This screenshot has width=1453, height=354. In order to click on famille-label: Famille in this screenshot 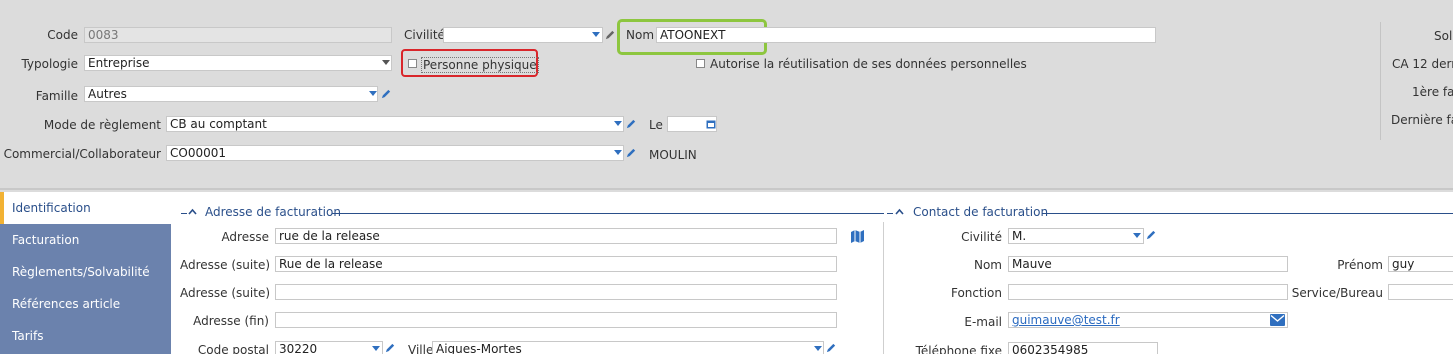, I will do `click(56, 96)`.